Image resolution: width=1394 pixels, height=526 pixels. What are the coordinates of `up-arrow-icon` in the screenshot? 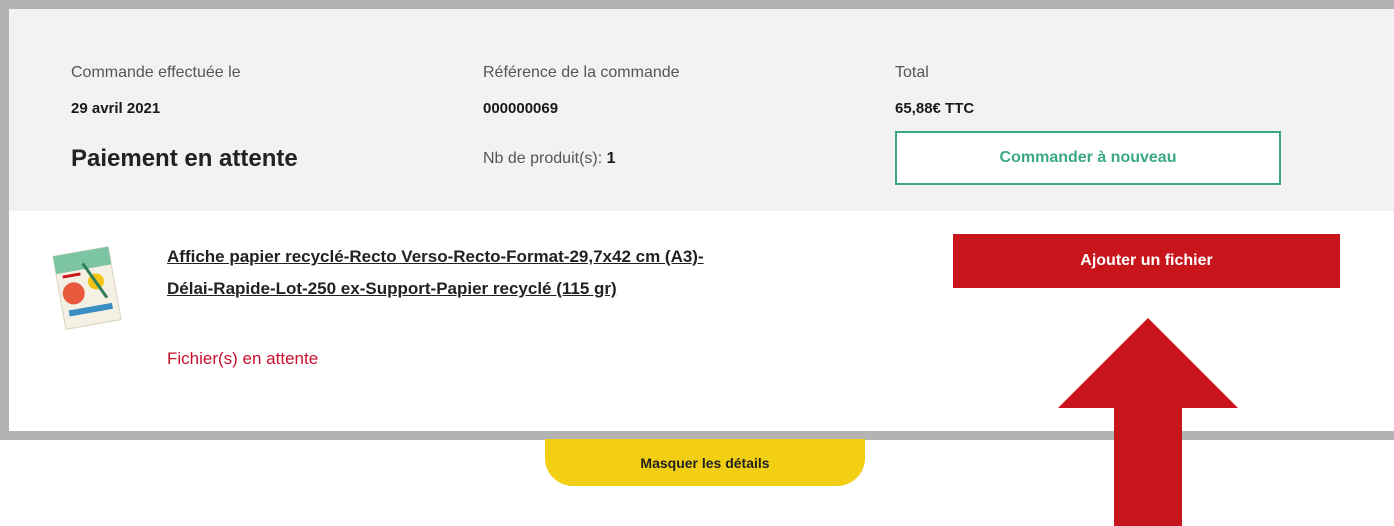 It's located at (1148, 422).